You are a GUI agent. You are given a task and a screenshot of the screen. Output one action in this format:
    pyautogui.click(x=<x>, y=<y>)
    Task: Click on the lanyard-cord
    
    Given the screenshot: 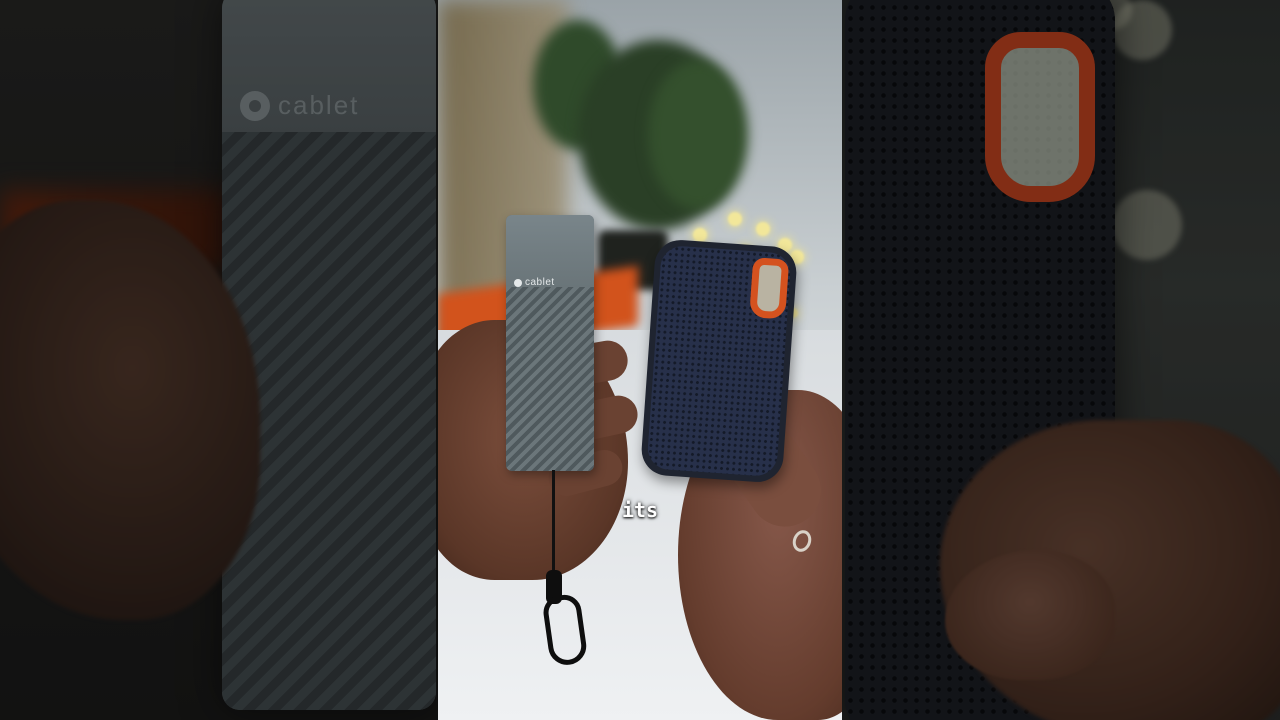 What is the action you would take?
    pyautogui.click(x=553, y=525)
    